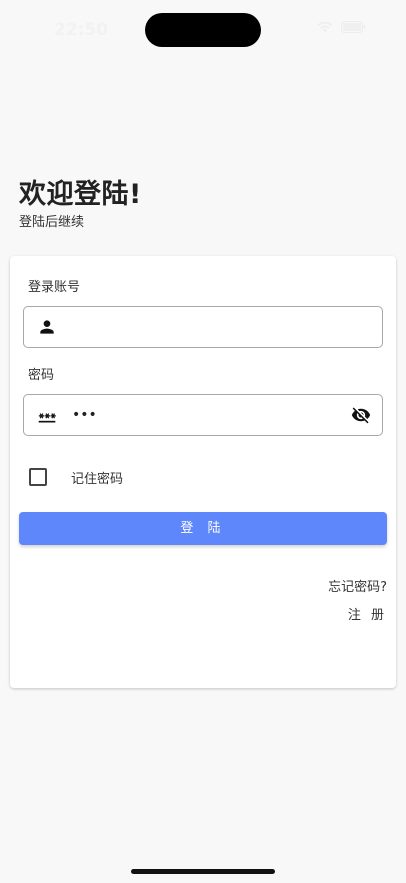 The image size is (406, 883). Describe the element at coordinates (47, 418) in the screenshot. I see `password-icon` at that location.